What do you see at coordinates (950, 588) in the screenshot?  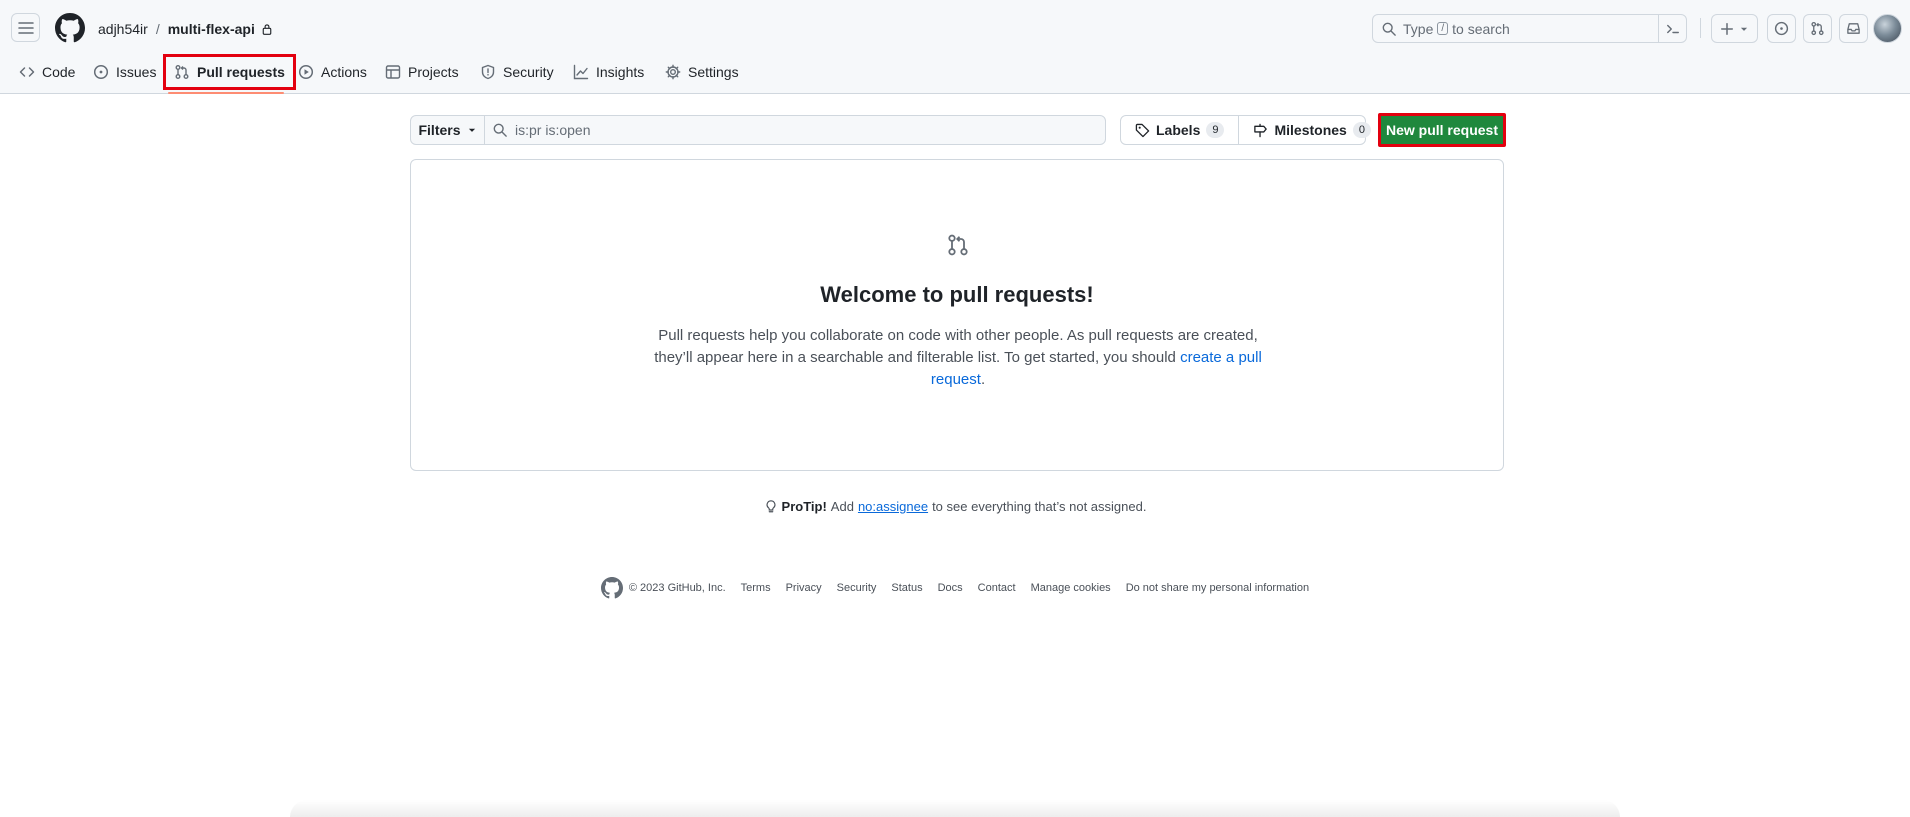 I see `footer-link-docs: Docs` at bounding box center [950, 588].